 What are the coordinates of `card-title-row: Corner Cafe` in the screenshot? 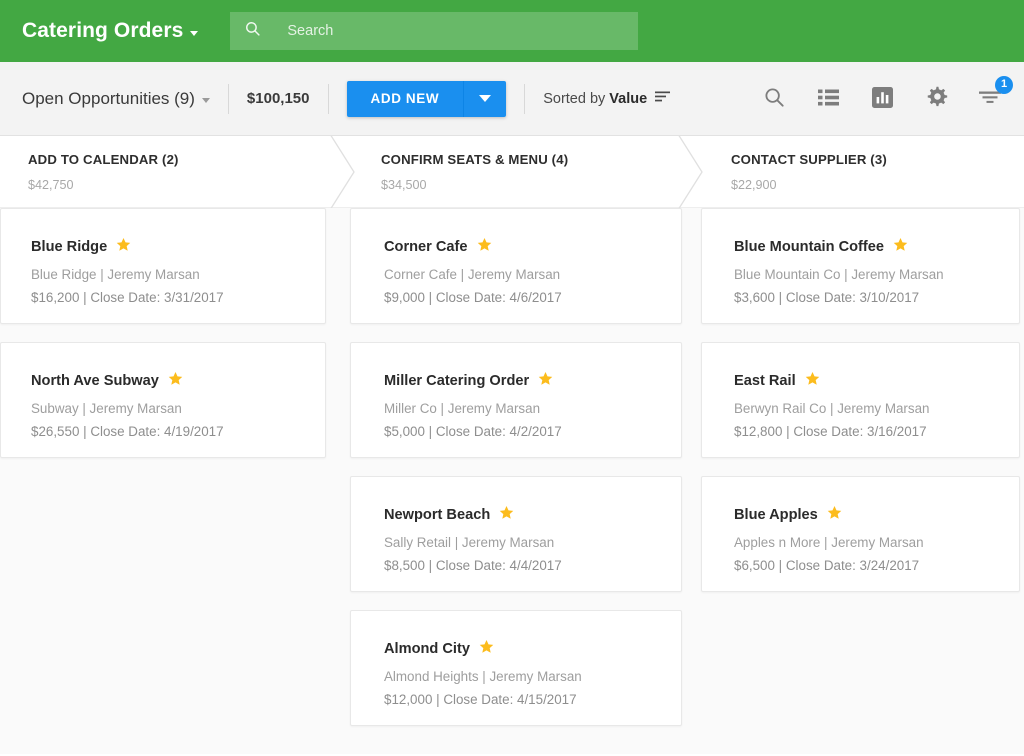 It's located at (521, 247).